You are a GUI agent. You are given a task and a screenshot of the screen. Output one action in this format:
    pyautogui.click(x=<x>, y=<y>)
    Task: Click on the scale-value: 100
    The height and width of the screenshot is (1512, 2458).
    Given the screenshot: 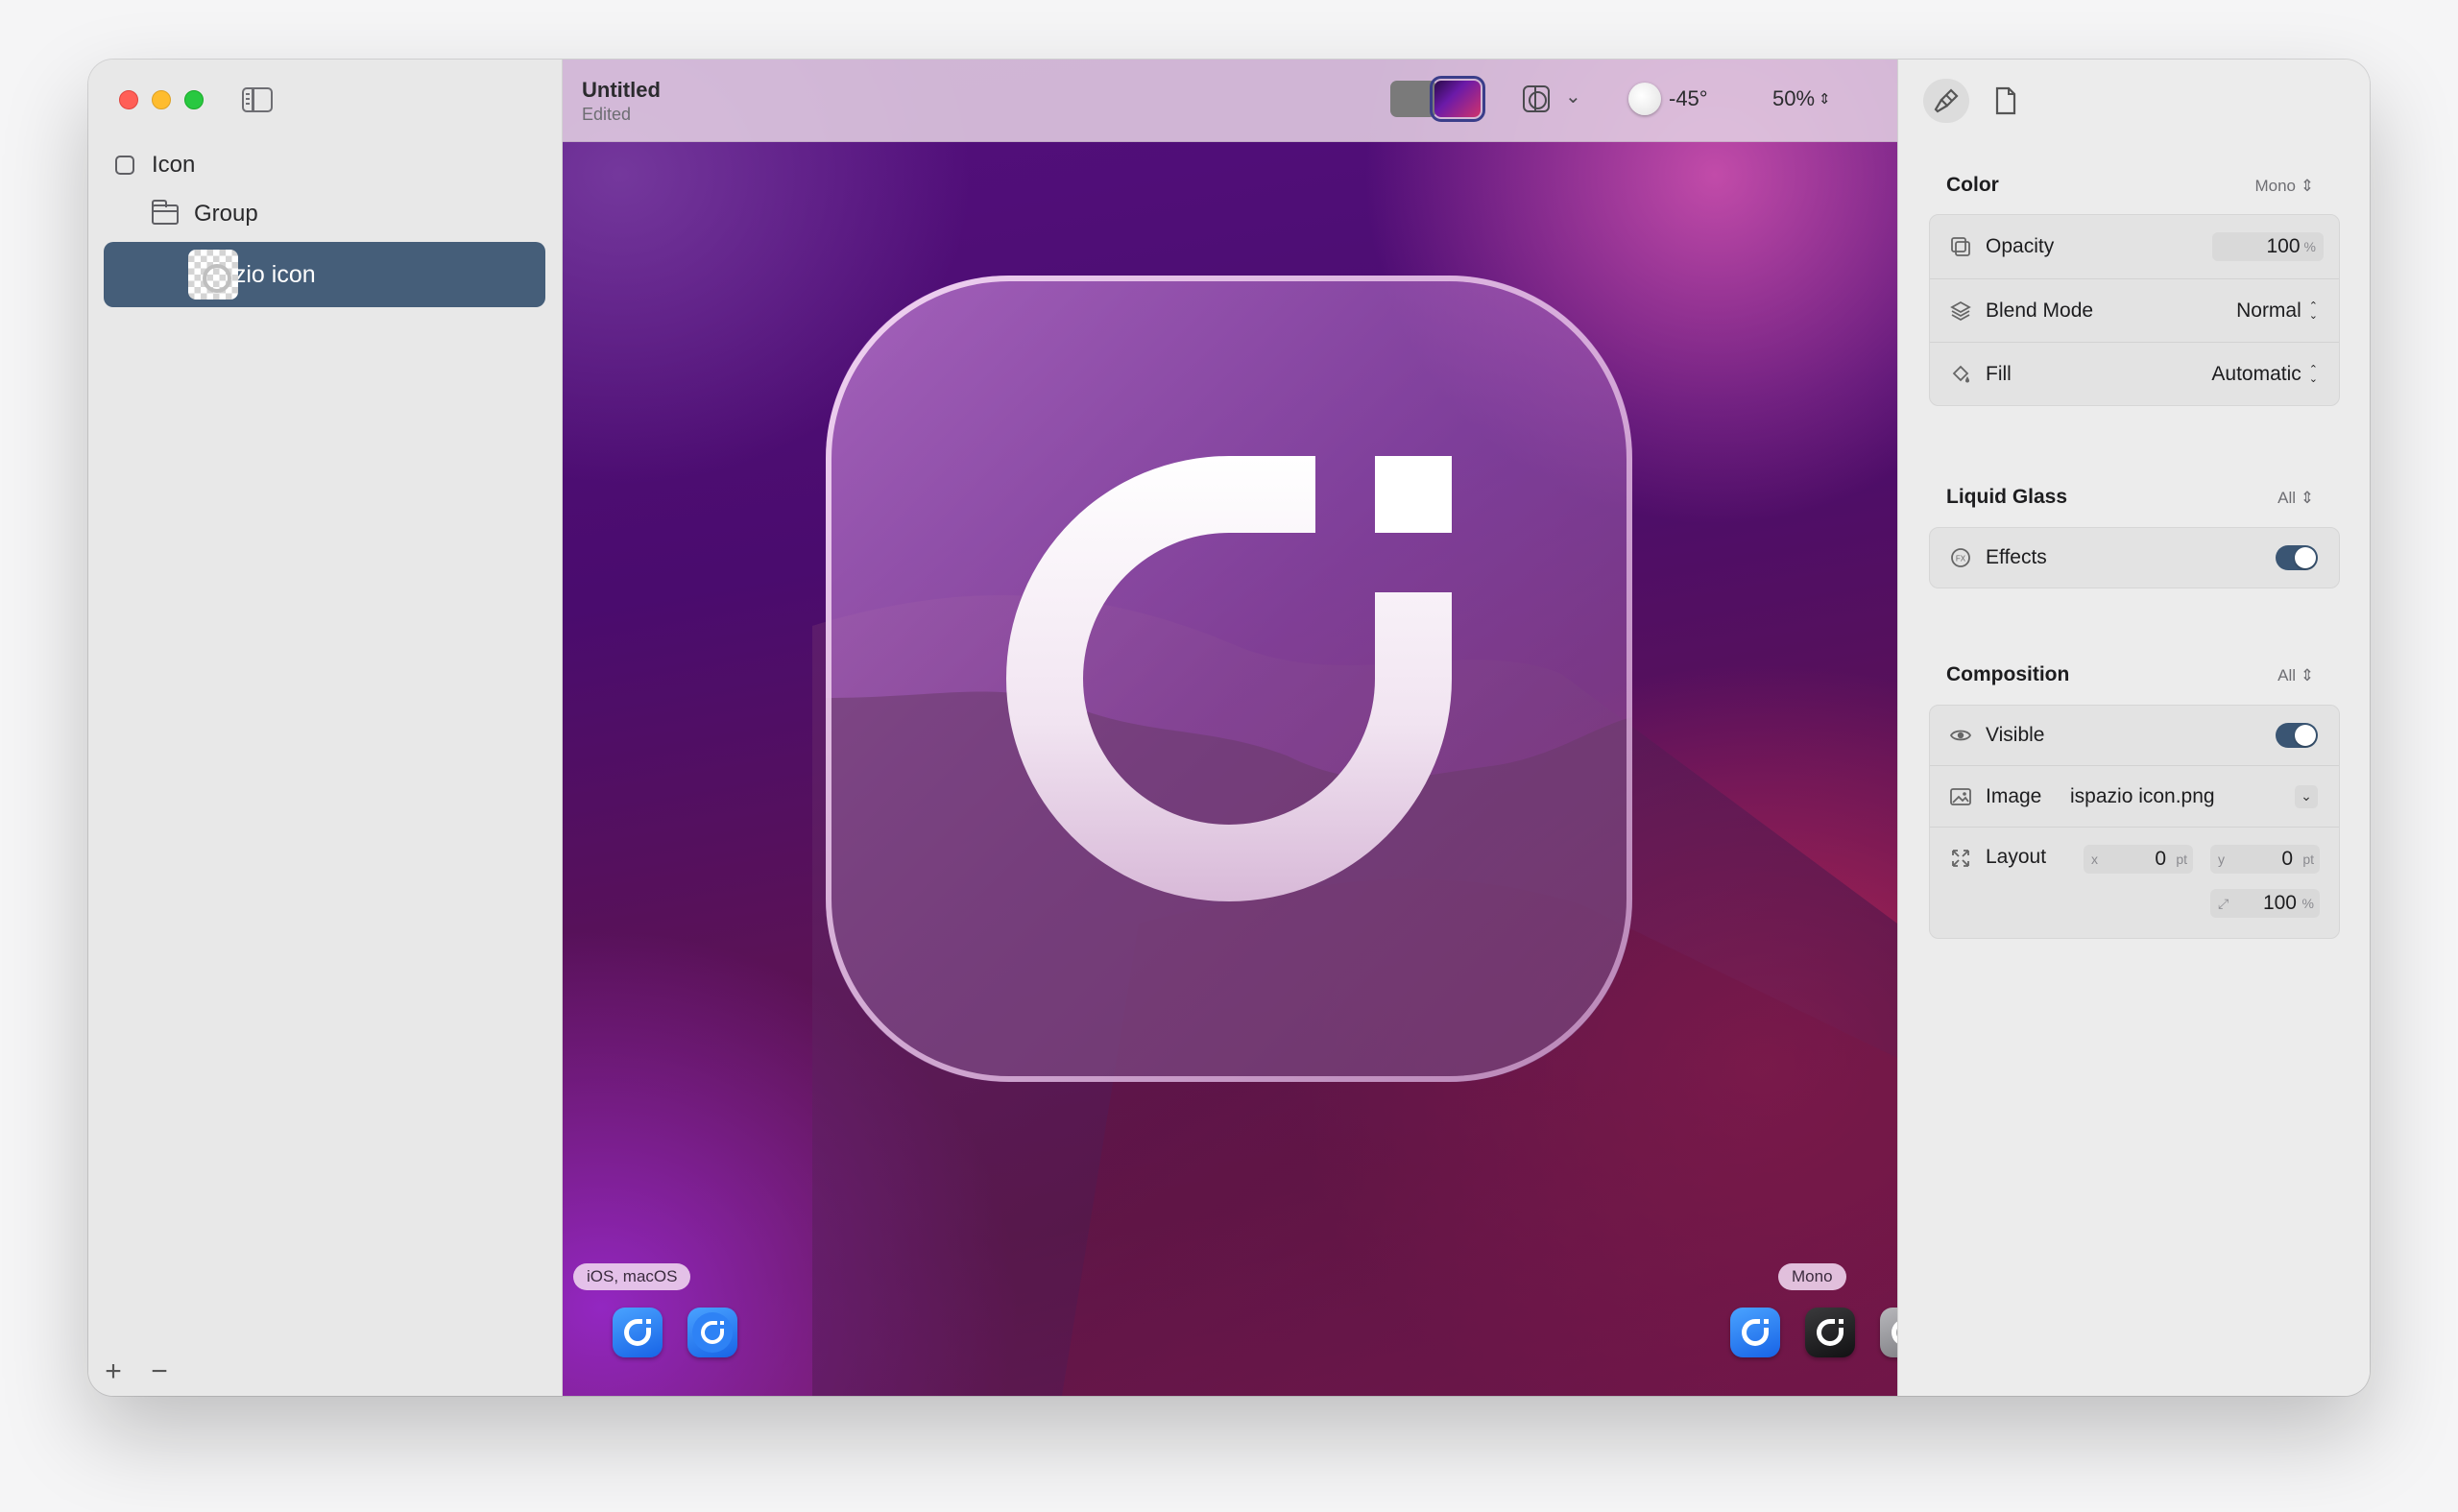 What is the action you would take?
    pyautogui.click(x=2279, y=903)
    